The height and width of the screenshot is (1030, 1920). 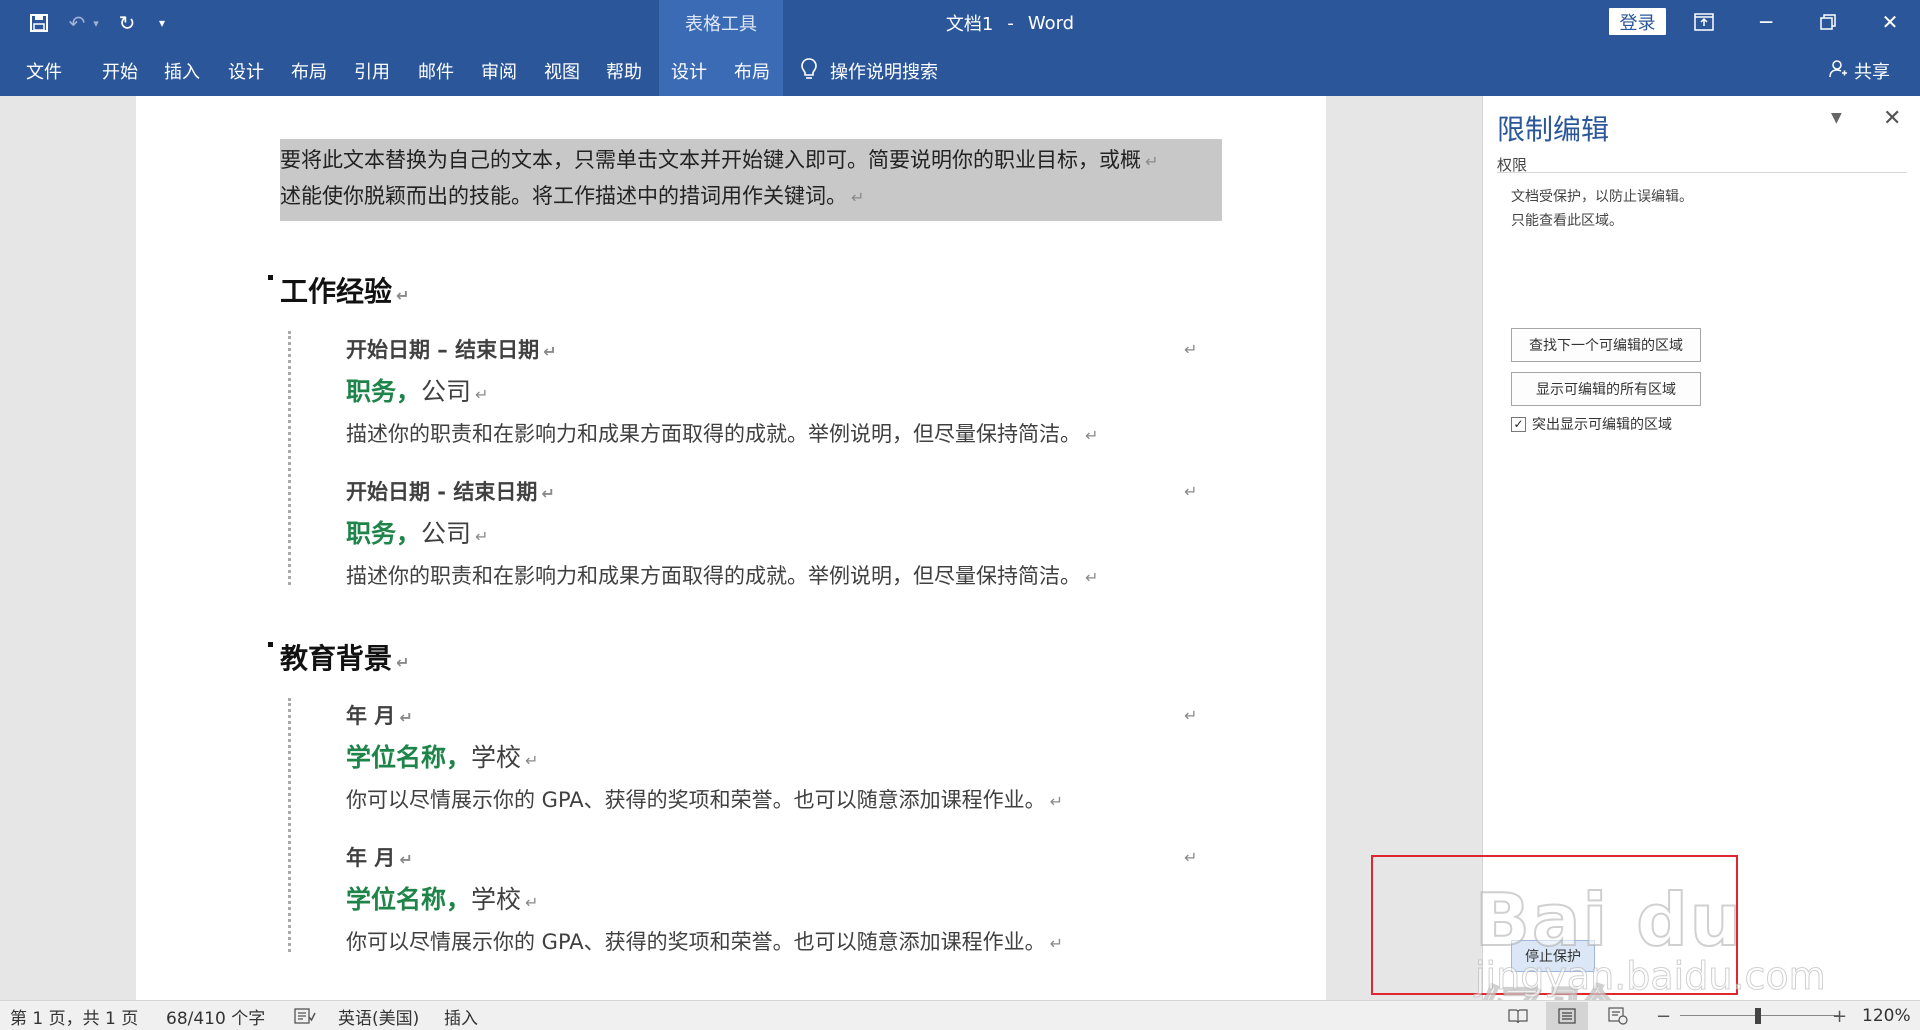 What do you see at coordinates (451, 349) in the screenshot?
I see `entry-date: 开始日期 – 结束日期 ↵` at bounding box center [451, 349].